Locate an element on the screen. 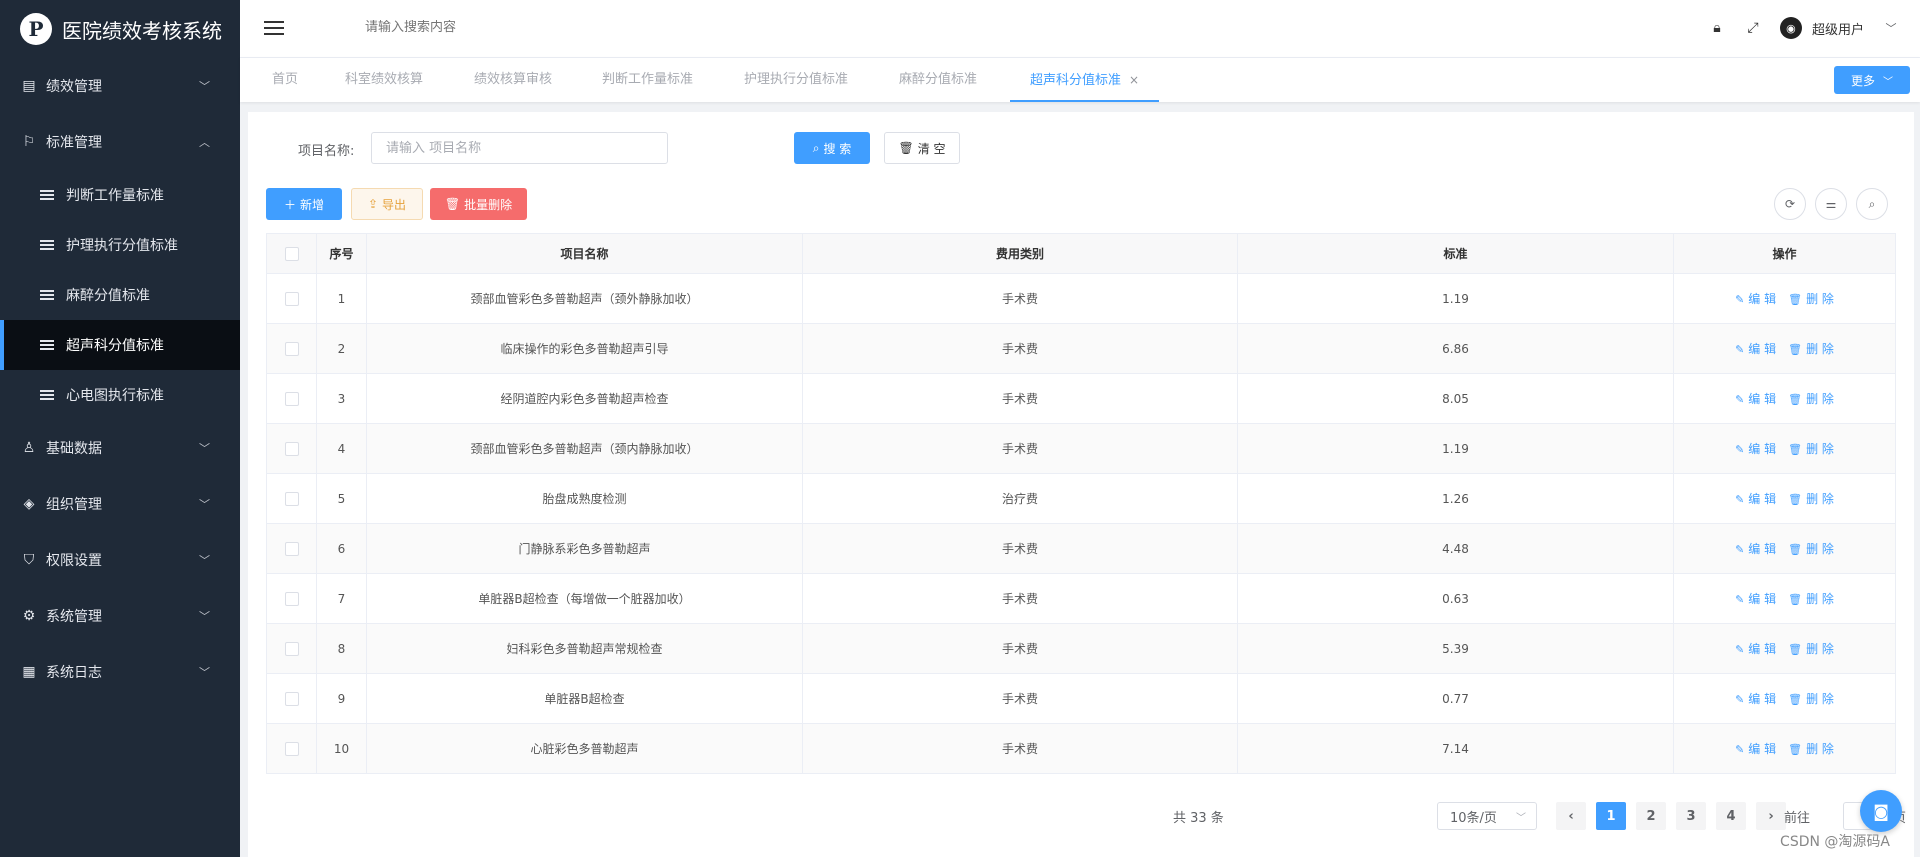 This screenshot has width=1920, height=857. tab-ultrasound-standard: 超声科分值标准 × is located at coordinates (1085, 80).